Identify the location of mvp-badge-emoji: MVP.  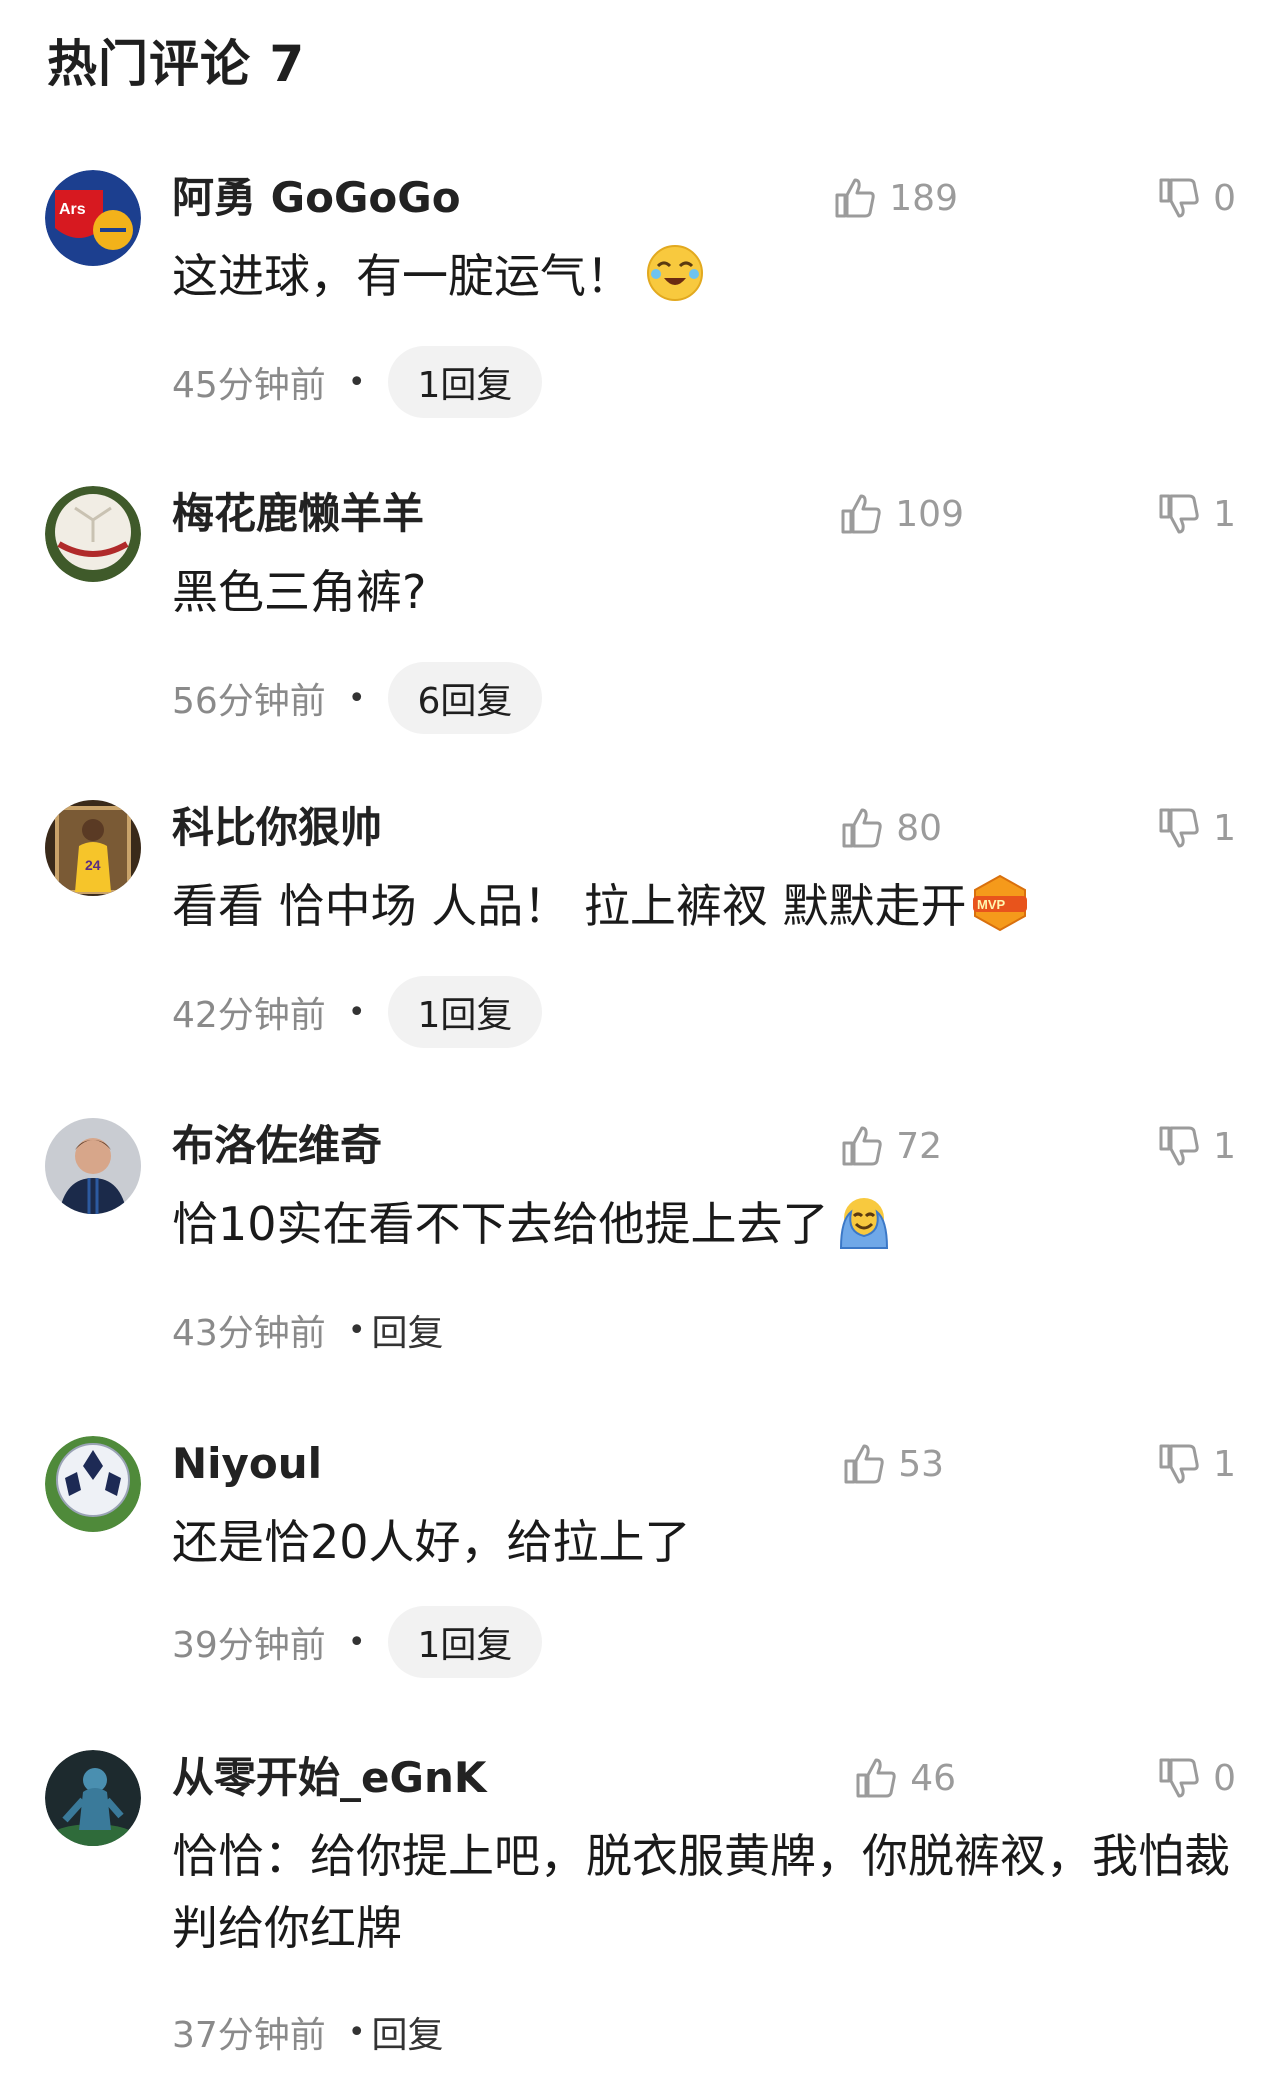
(1000, 903).